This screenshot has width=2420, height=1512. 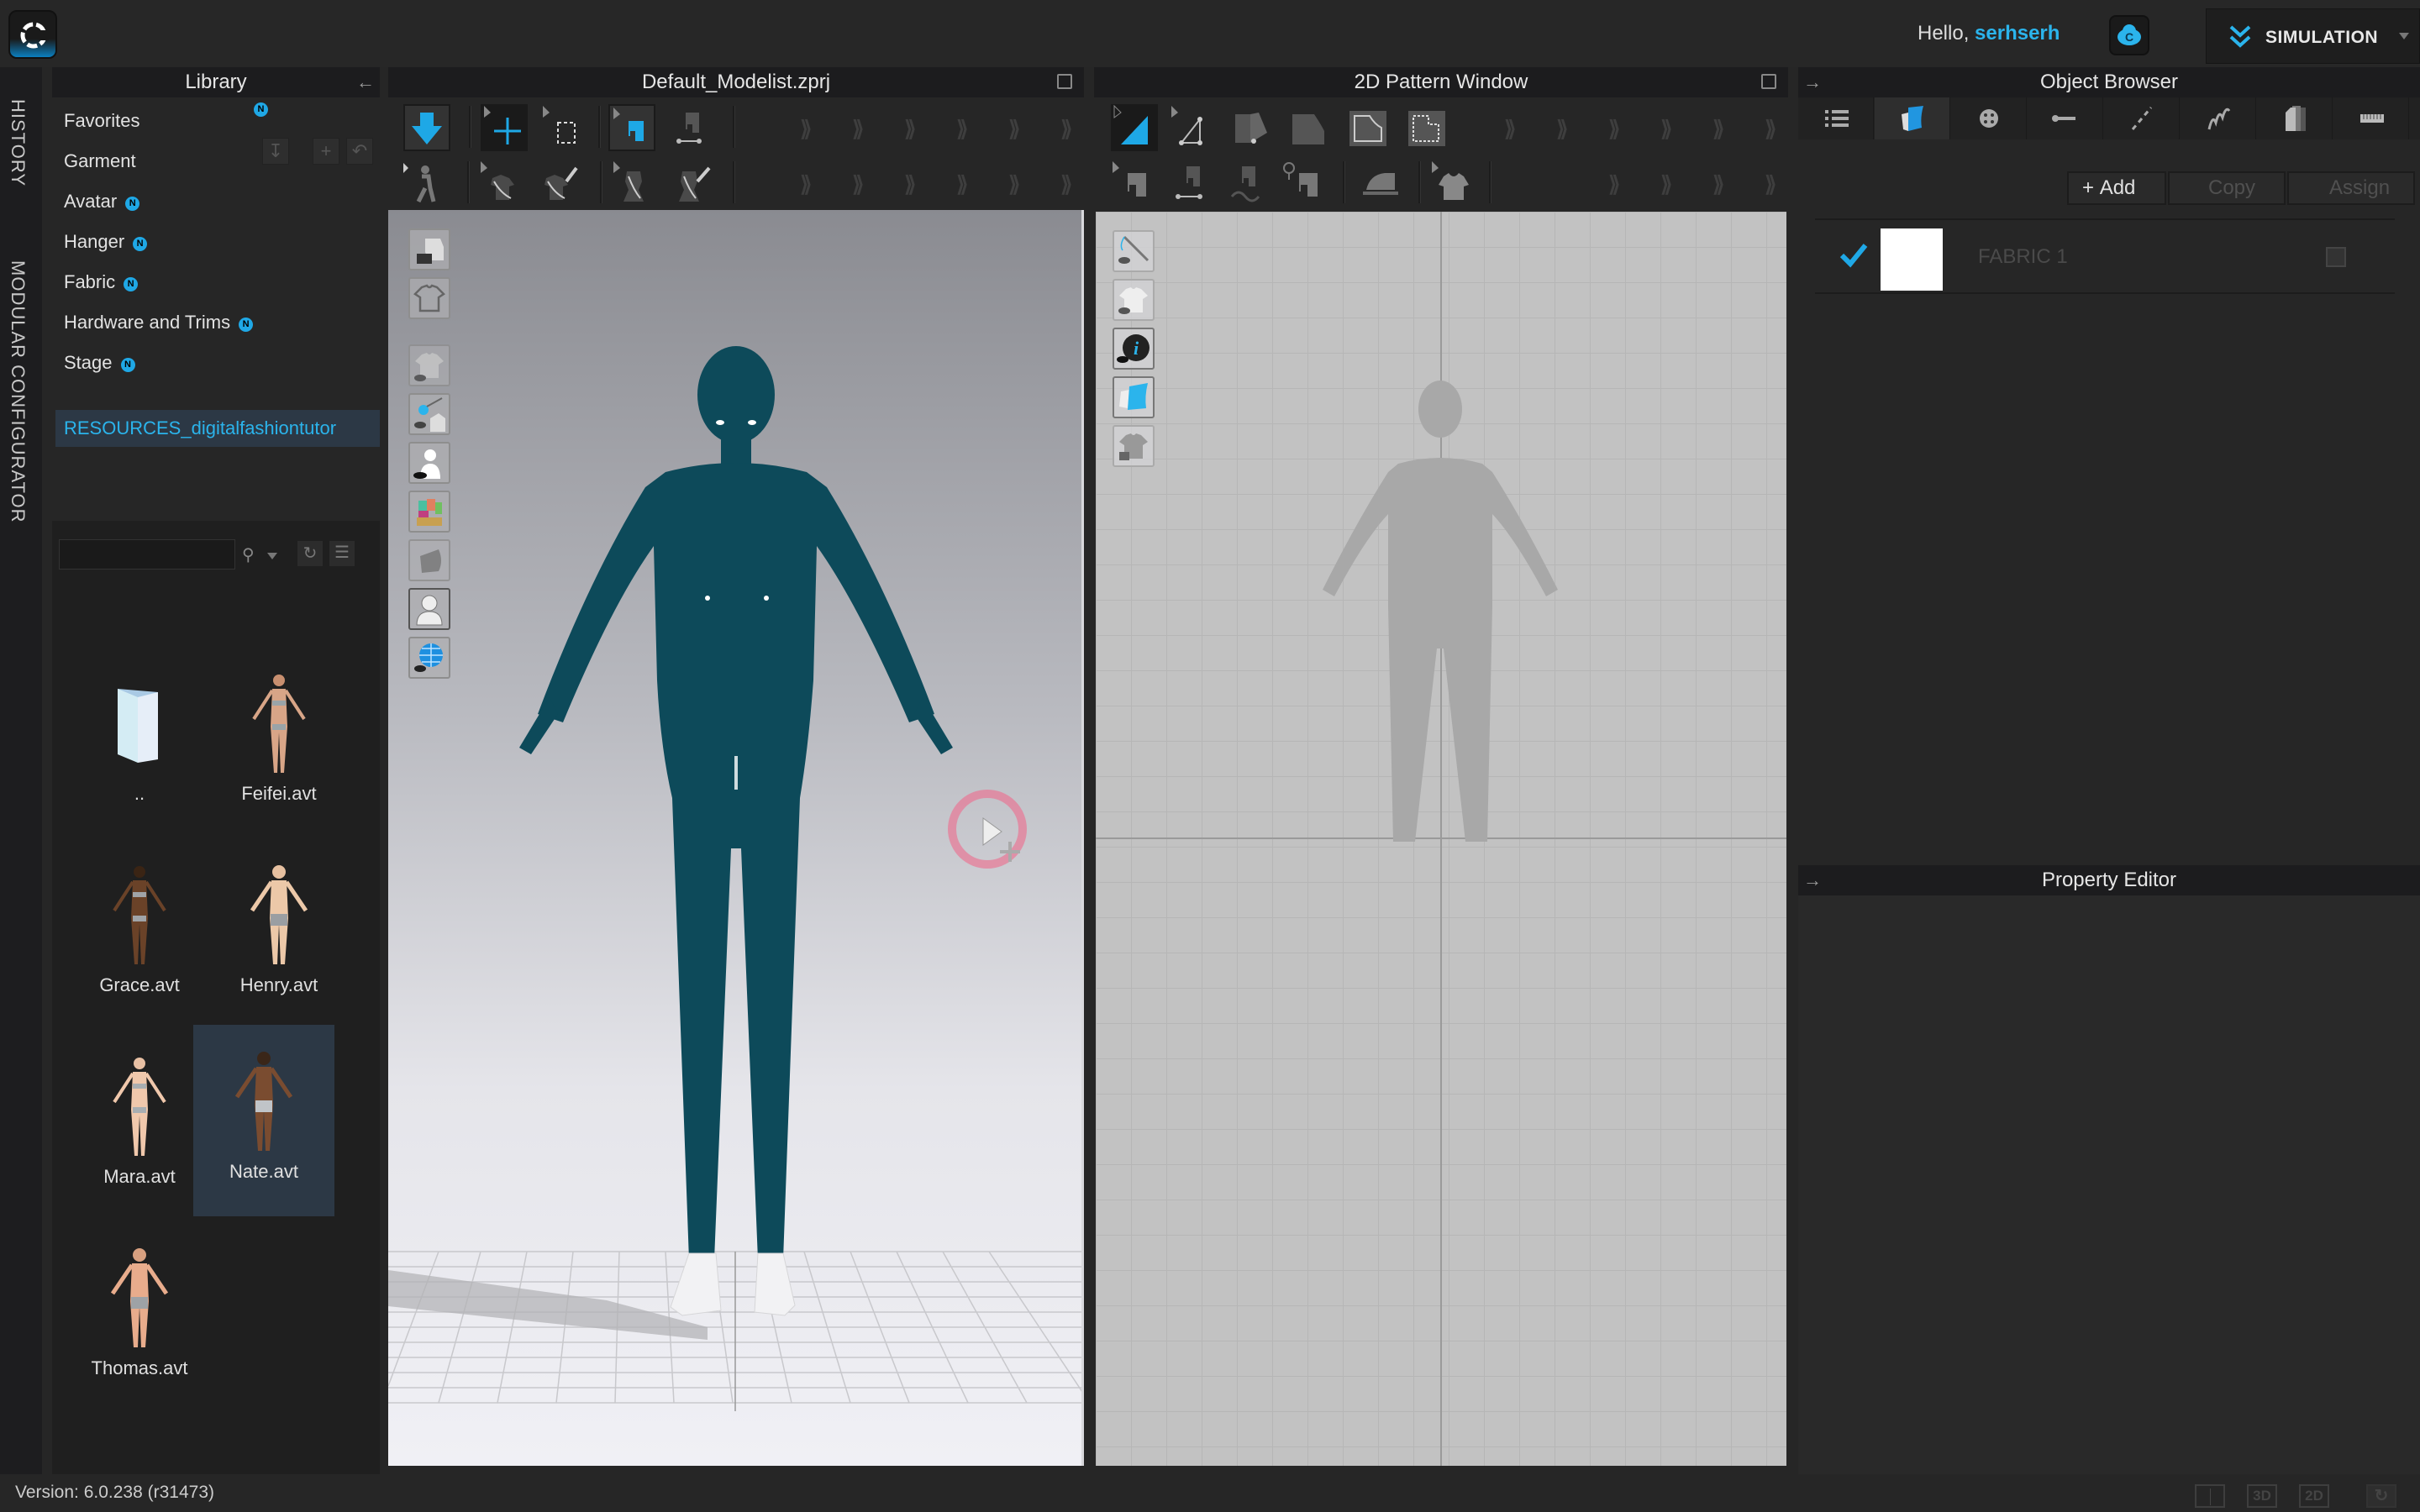 What do you see at coordinates (2314, 1496) in the screenshot?
I see `view-2d-button: 2D` at bounding box center [2314, 1496].